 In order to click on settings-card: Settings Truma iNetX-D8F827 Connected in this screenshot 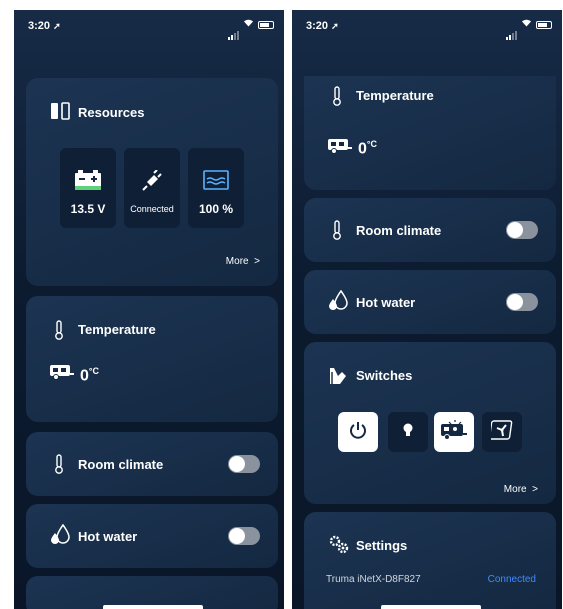, I will do `click(430, 560)`.